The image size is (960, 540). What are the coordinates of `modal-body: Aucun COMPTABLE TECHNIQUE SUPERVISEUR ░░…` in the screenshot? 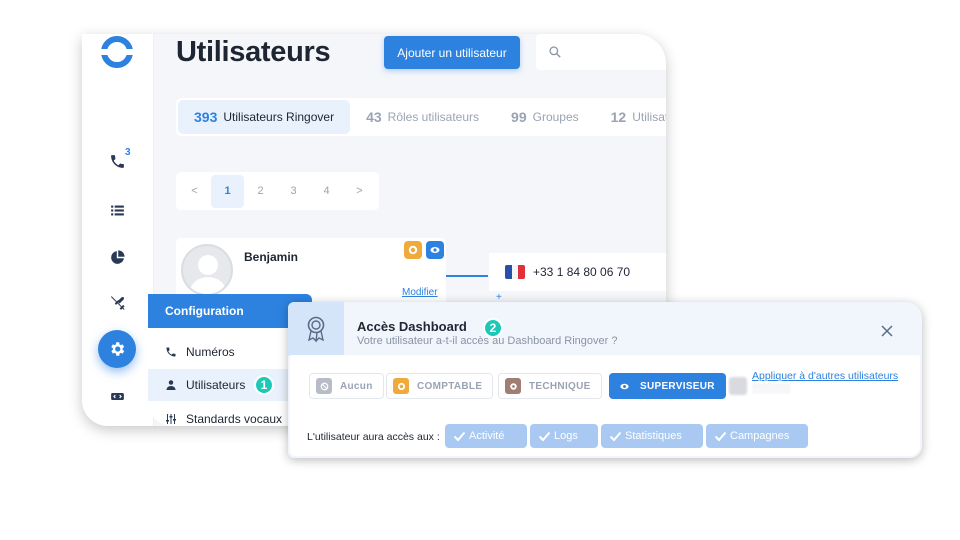 It's located at (605, 405).